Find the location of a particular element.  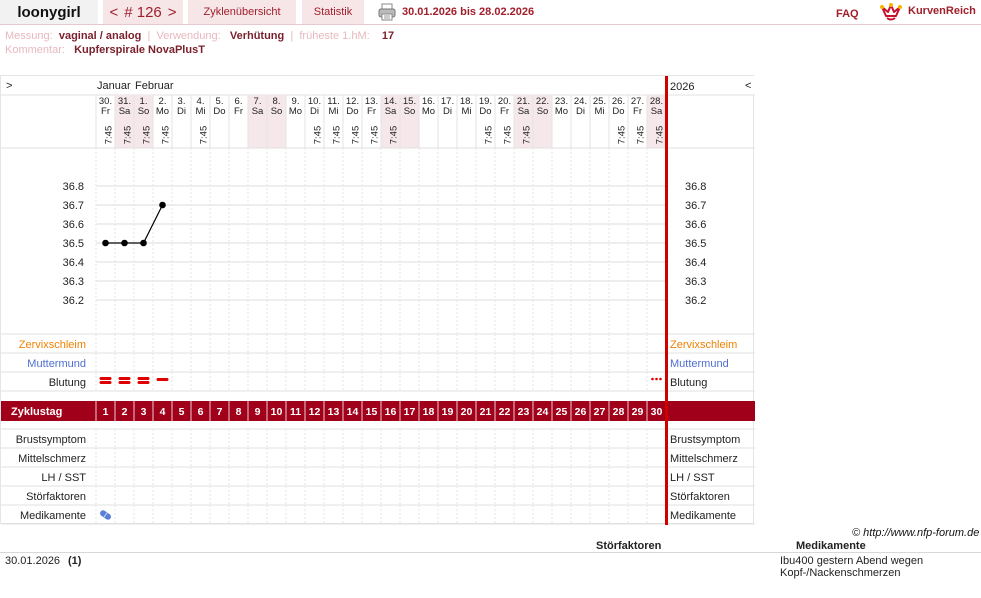

row-stoerfaktoren-label: Störfaktoren is located at coordinates (56, 497).